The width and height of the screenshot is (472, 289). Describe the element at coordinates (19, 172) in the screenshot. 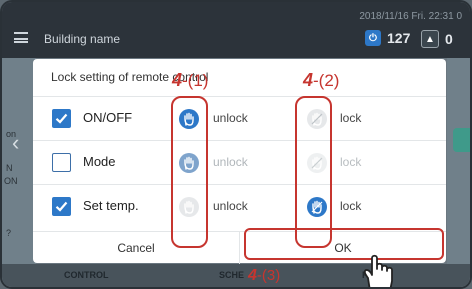

I see `background-left-panel: ‹ on N ON ?` at that location.